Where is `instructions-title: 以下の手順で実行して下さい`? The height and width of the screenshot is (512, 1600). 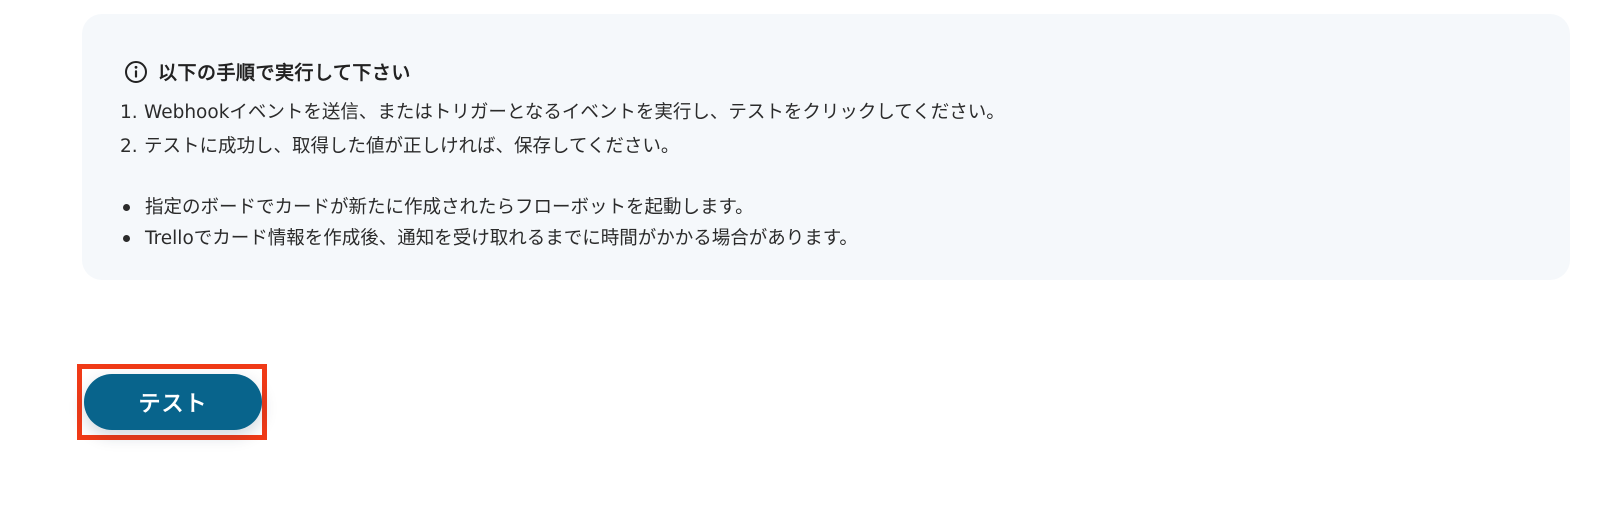
instructions-title: 以下の手順で実行して下さい is located at coordinates (284, 73).